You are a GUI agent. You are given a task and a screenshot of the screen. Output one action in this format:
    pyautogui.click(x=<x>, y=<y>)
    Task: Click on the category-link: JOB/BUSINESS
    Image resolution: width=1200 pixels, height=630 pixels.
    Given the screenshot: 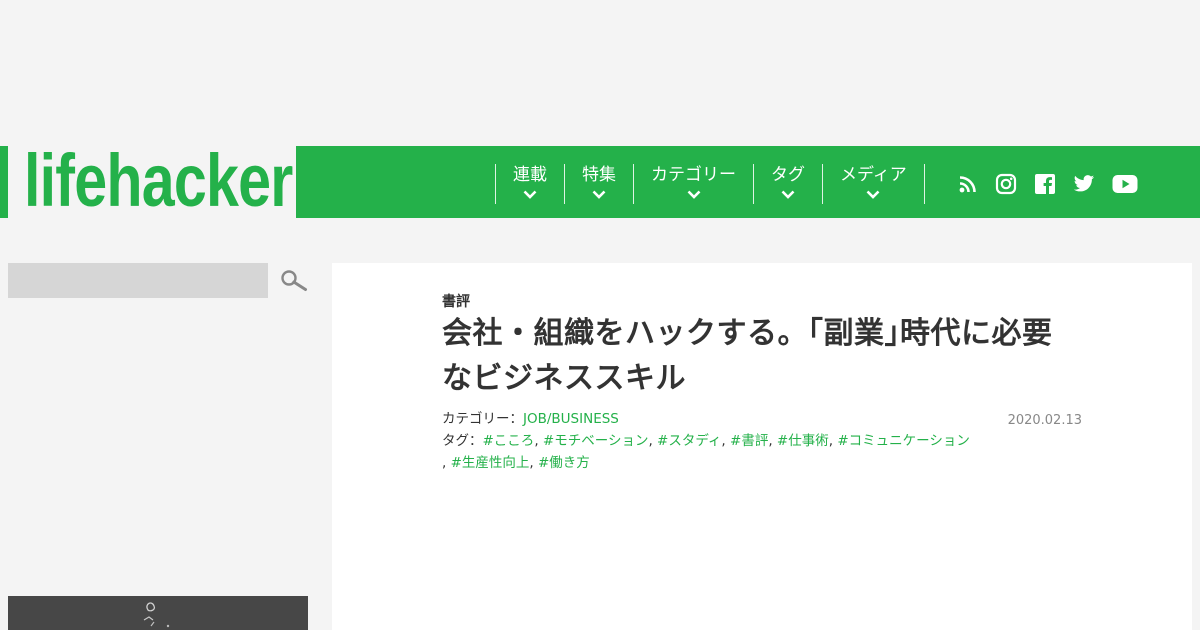 What is the action you would take?
    pyautogui.click(x=571, y=419)
    